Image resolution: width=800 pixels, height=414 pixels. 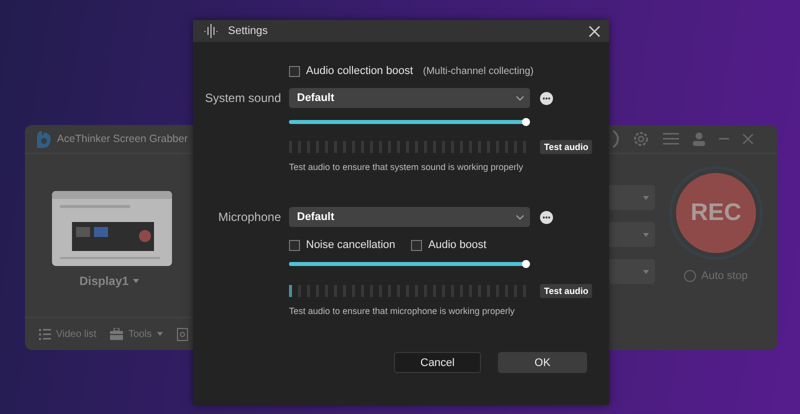 What do you see at coordinates (249, 217) in the screenshot?
I see `field-label: Microphone` at bounding box center [249, 217].